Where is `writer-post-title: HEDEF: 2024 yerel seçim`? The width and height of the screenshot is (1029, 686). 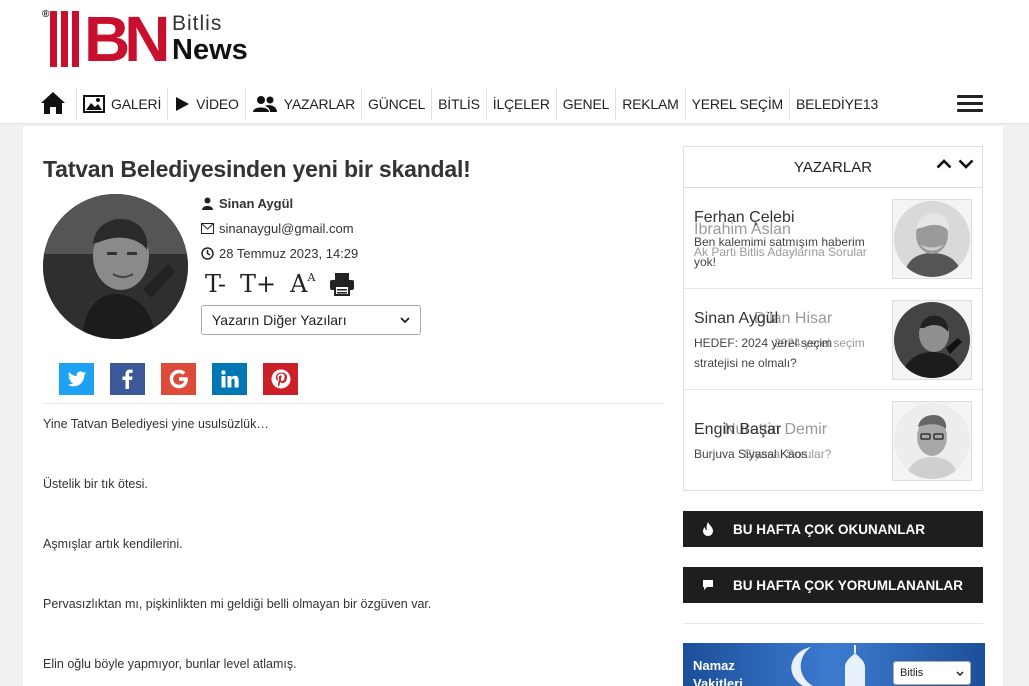 writer-post-title: HEDEF: 2024 yerel seçim is located at coordinates (763, 343).